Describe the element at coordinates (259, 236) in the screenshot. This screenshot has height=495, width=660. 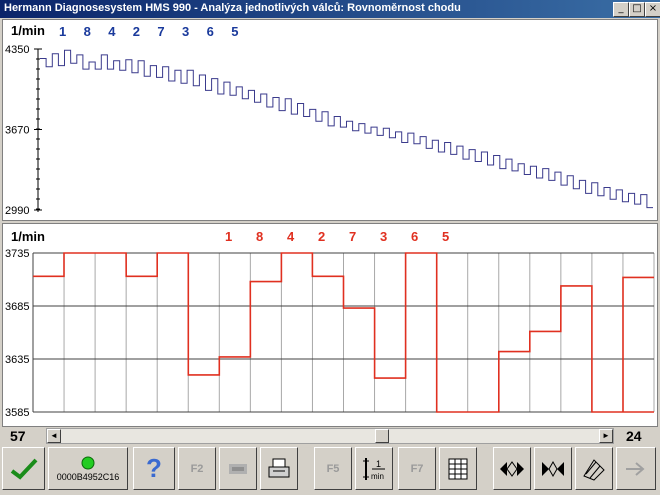
I see `bottom-cylinder-label: 8` at that location.